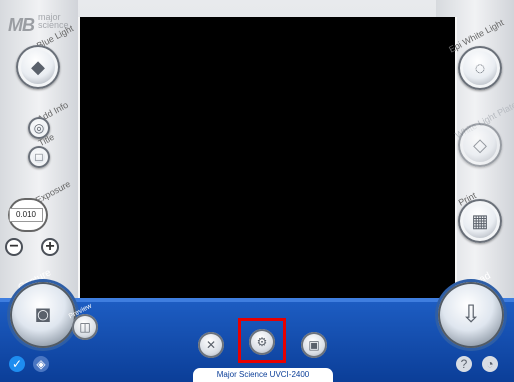 Image resolution: width=514 pixels, height=382 pixels. I want to click on download-arrow-icon: ⇩, so click(471, 314).